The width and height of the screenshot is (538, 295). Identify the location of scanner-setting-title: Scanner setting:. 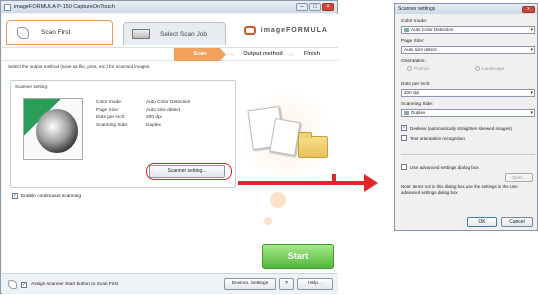
(32, 86).